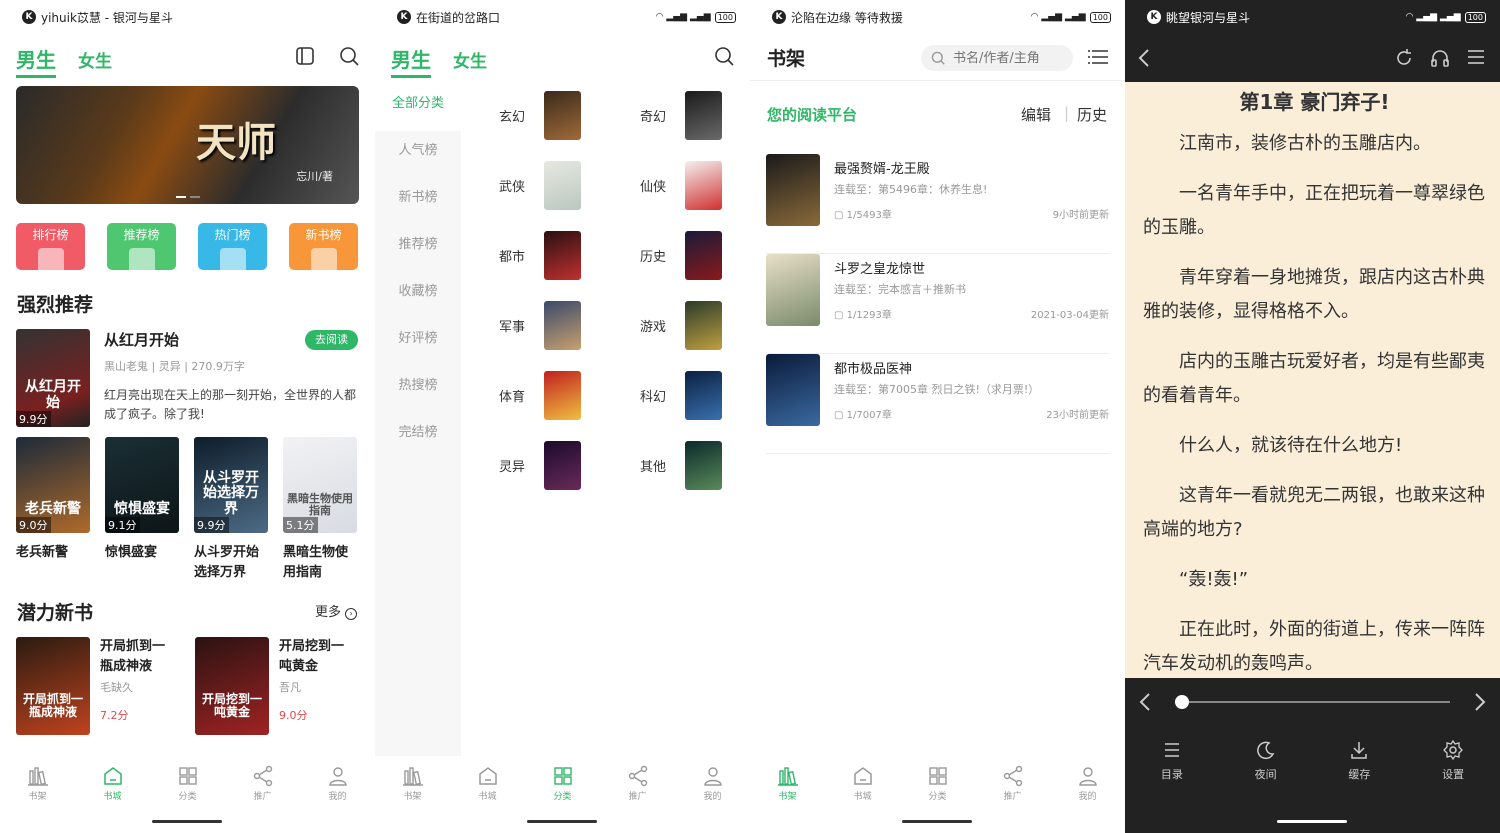 The image size is (1500, 833). Describe the element at coordinates (1145, 702) in the screenshot. I see `prev-chapter-icon` at that location.